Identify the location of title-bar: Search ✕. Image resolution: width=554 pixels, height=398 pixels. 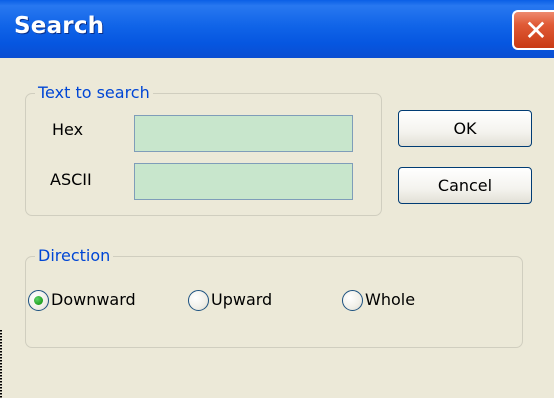
(277, 29).